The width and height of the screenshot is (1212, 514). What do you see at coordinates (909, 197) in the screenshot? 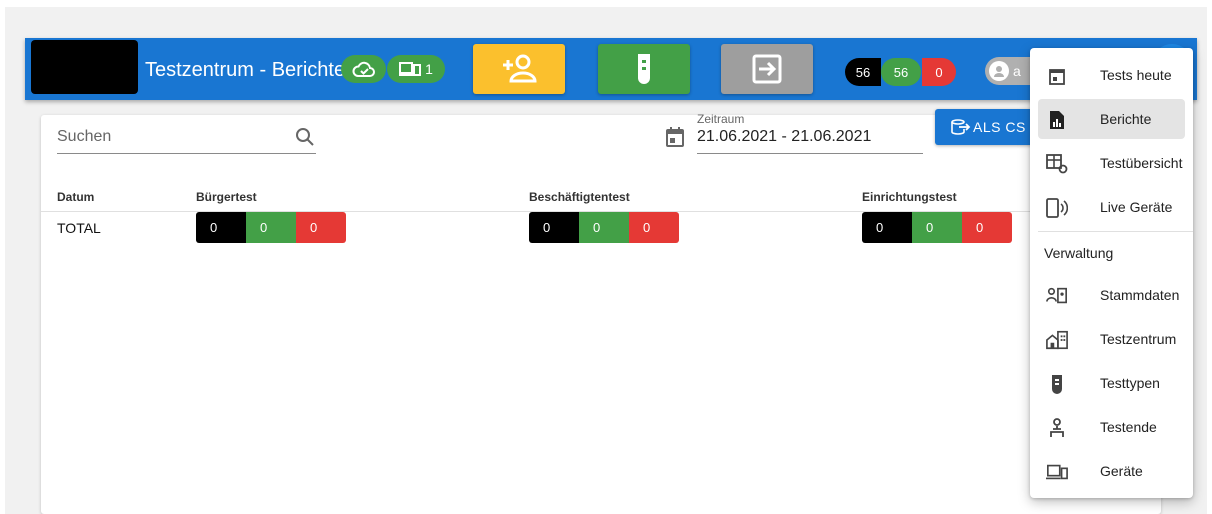
I see `header-einrichtungstest: Einrichtungstest` at bounding box center [909, 197].